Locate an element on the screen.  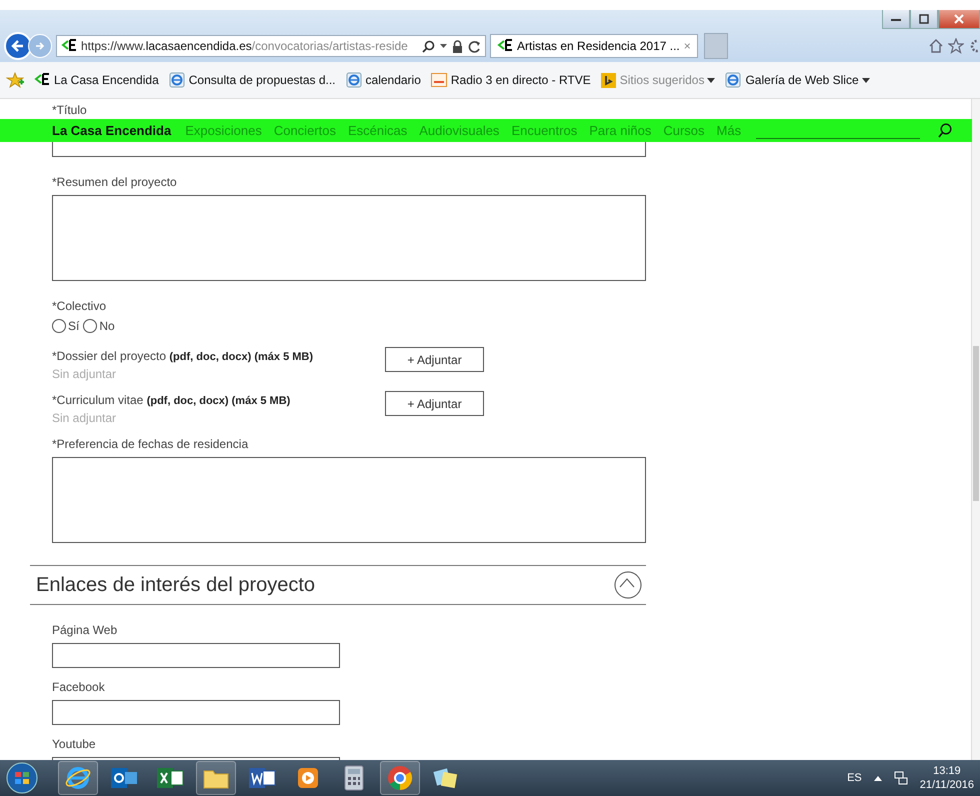
field-label: *Curriculum vitae (pdf, doc, docx) (máx 5 MB) is located at coordinates (171, 400).